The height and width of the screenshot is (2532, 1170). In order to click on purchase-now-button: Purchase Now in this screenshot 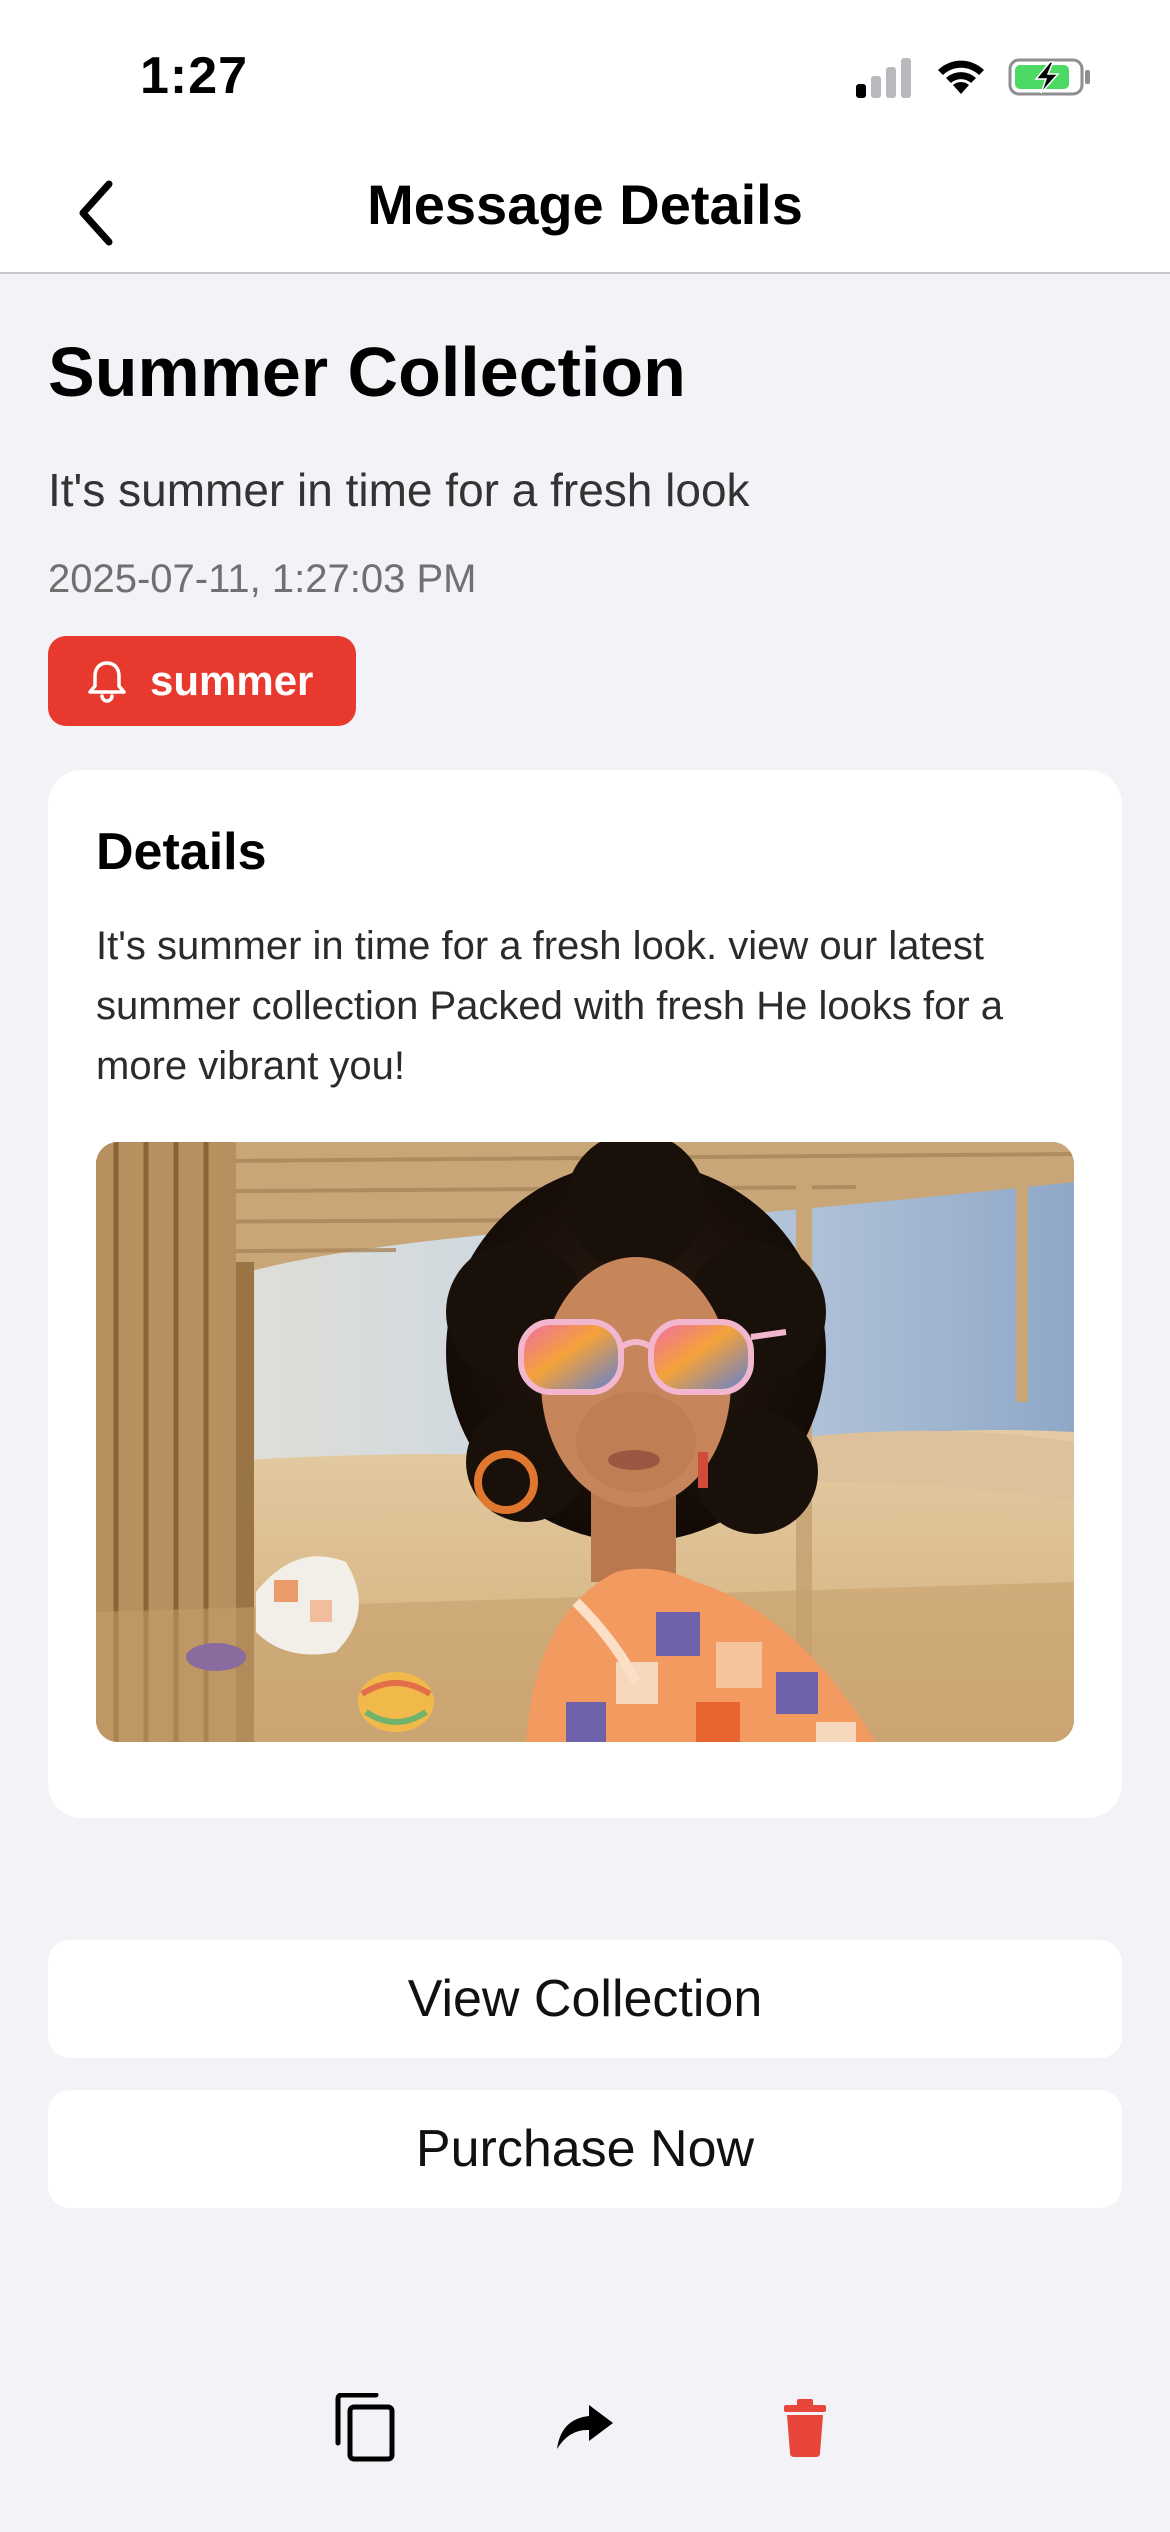, I will do `click(585, 2149)`.